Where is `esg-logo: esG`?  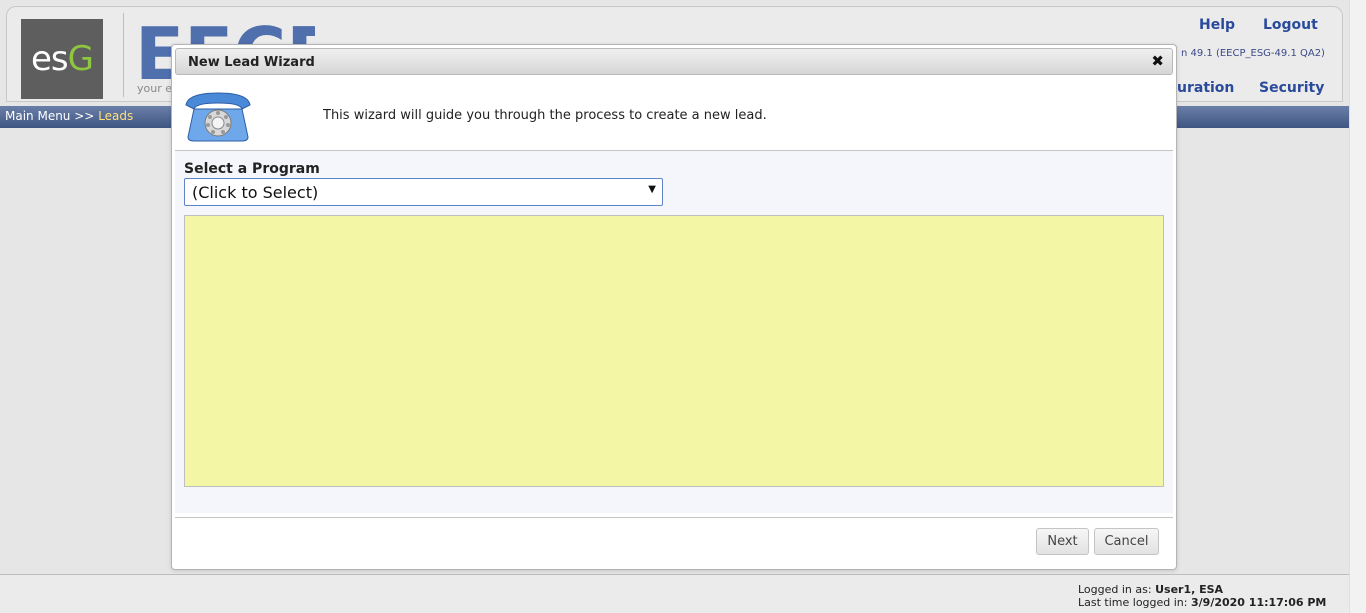 esg-logo: esG is located at coordinates (62, 59).